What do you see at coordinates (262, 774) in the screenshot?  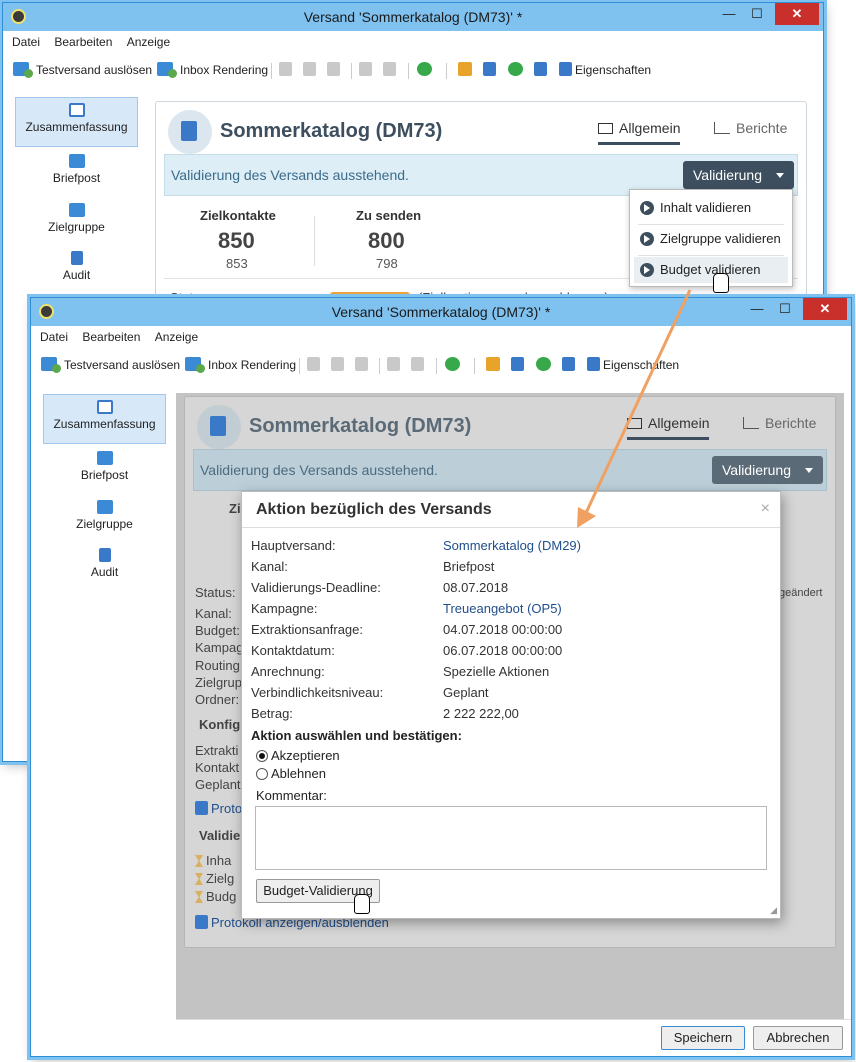 I see `radio-unchecked-icon` at bounding box center [262, 774].